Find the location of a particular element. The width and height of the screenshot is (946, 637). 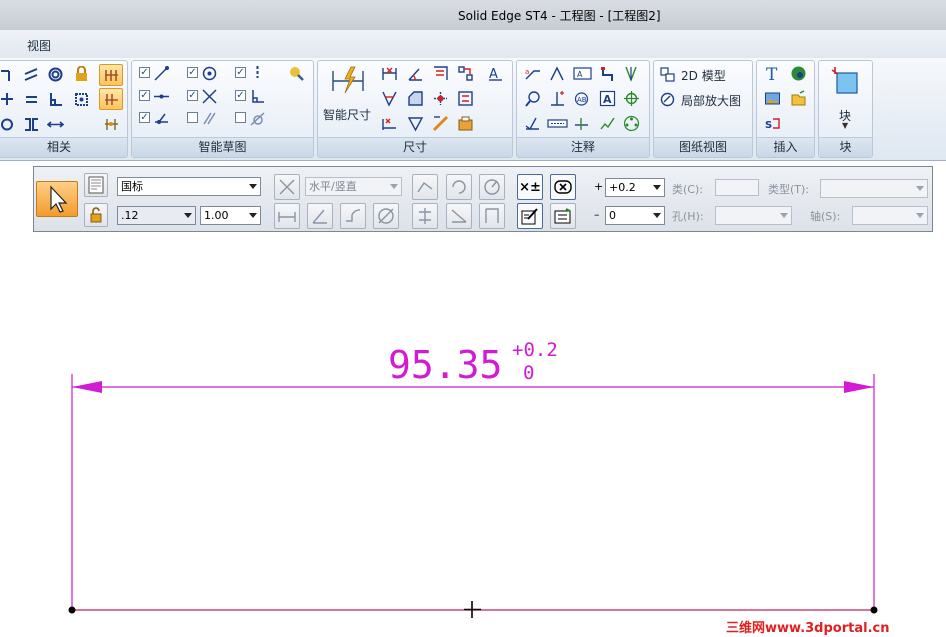

surface-texture-icon is located at coordinates (607, 73).